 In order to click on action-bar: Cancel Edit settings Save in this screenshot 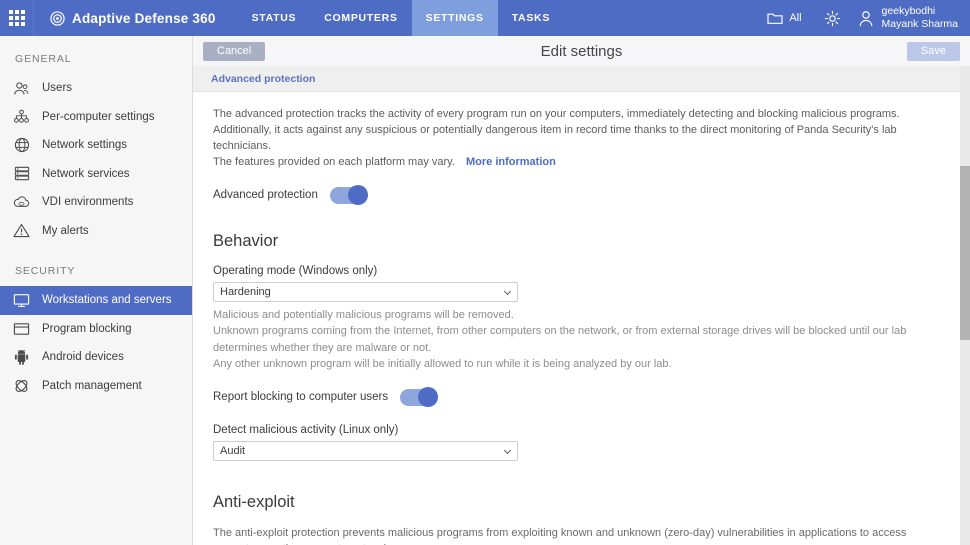, I will do `click(581, 51)`.